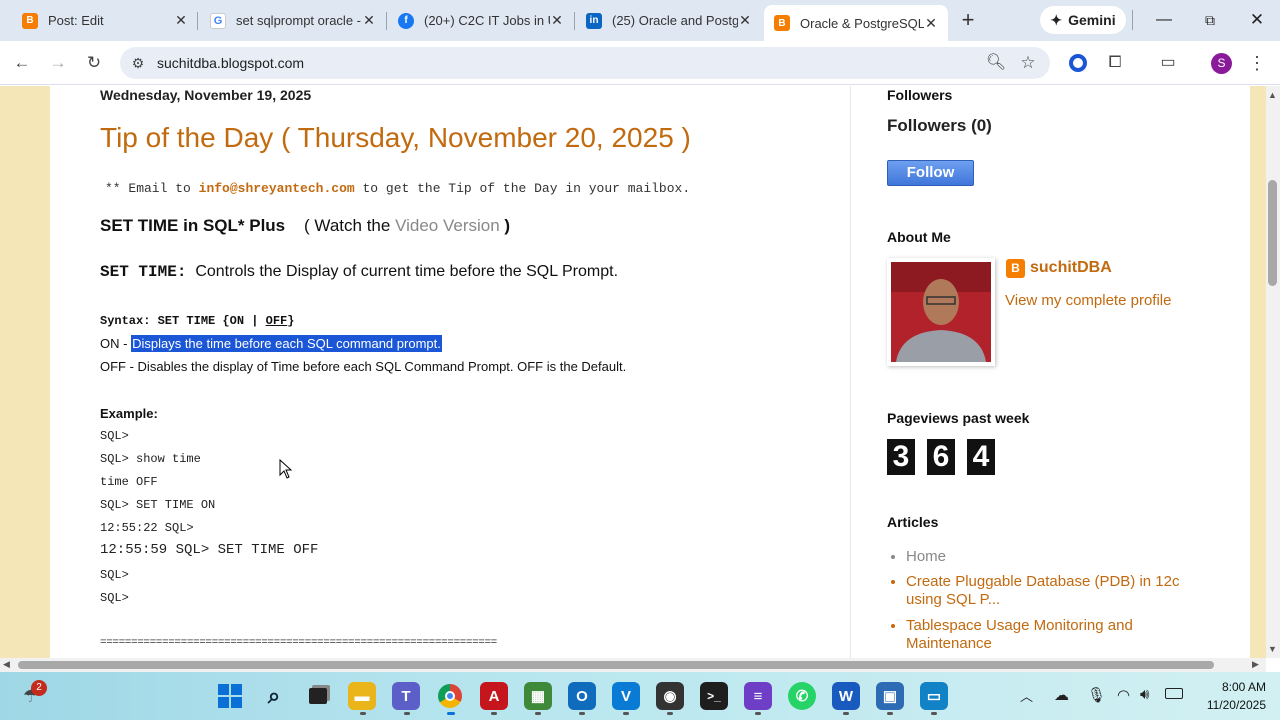 This screenshot has height=720, width=1280. Describe the element at coordinates (481, 20) in the screenshot. I see `tab-facebook: f (20+) C2C IT Jobs in U ✕` at that location.